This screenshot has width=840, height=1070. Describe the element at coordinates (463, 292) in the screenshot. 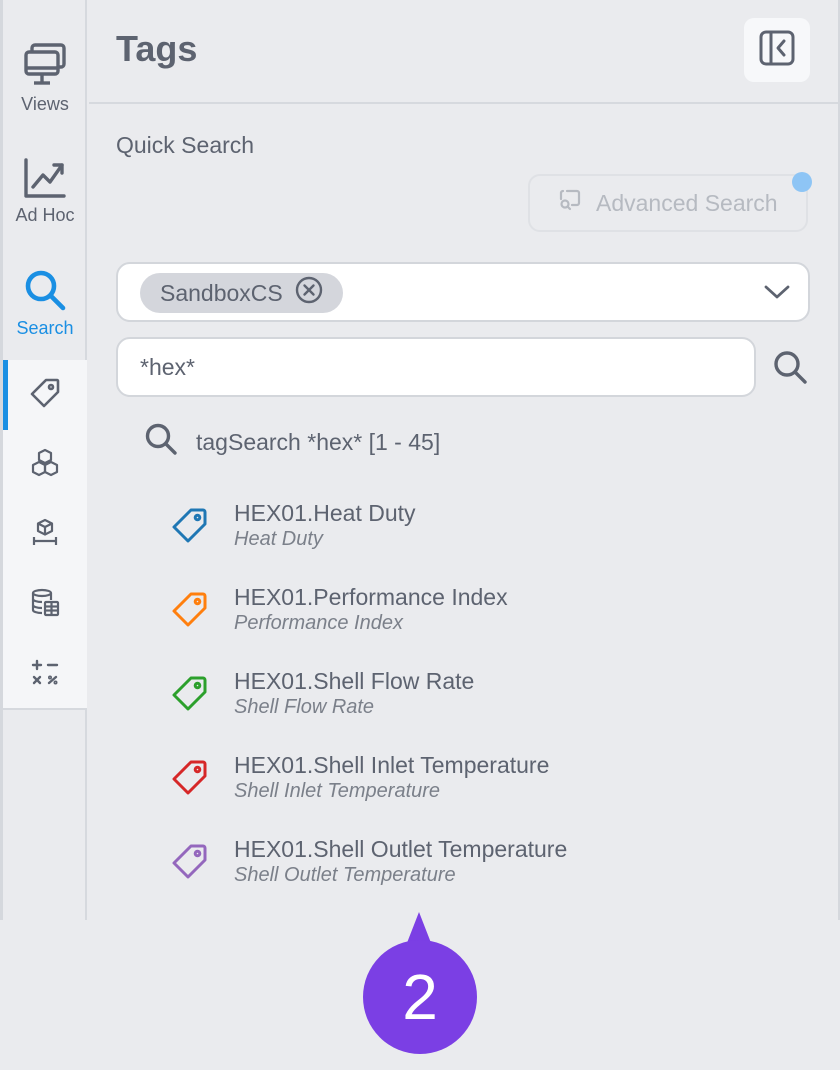

I see `datasource-select: SandboxCS` at that location.